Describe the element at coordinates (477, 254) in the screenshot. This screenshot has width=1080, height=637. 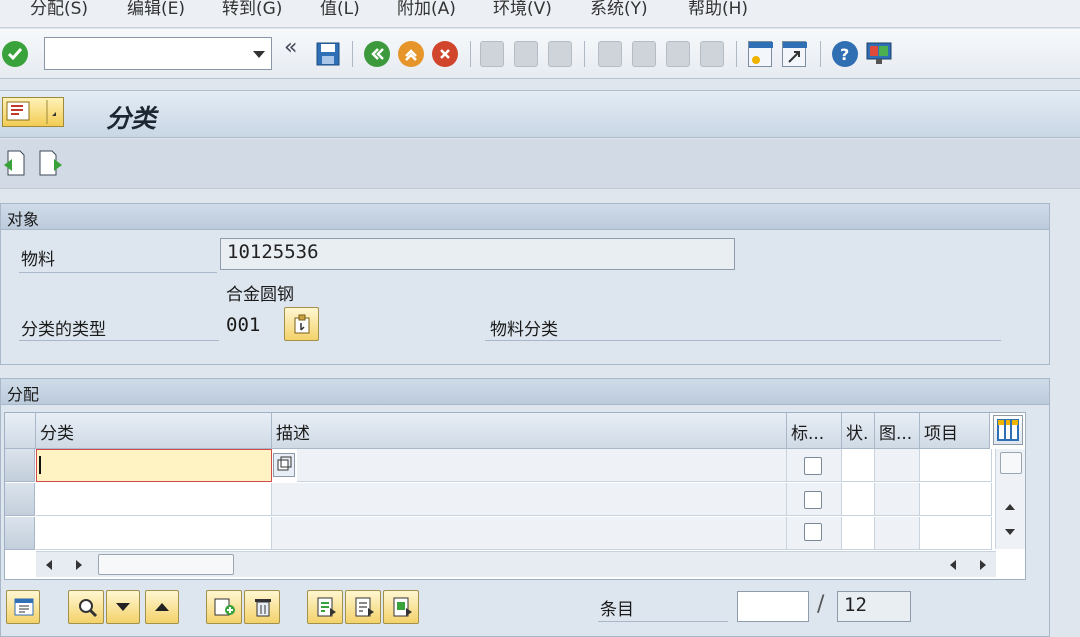
I see `material-field: 10125536` at that location.